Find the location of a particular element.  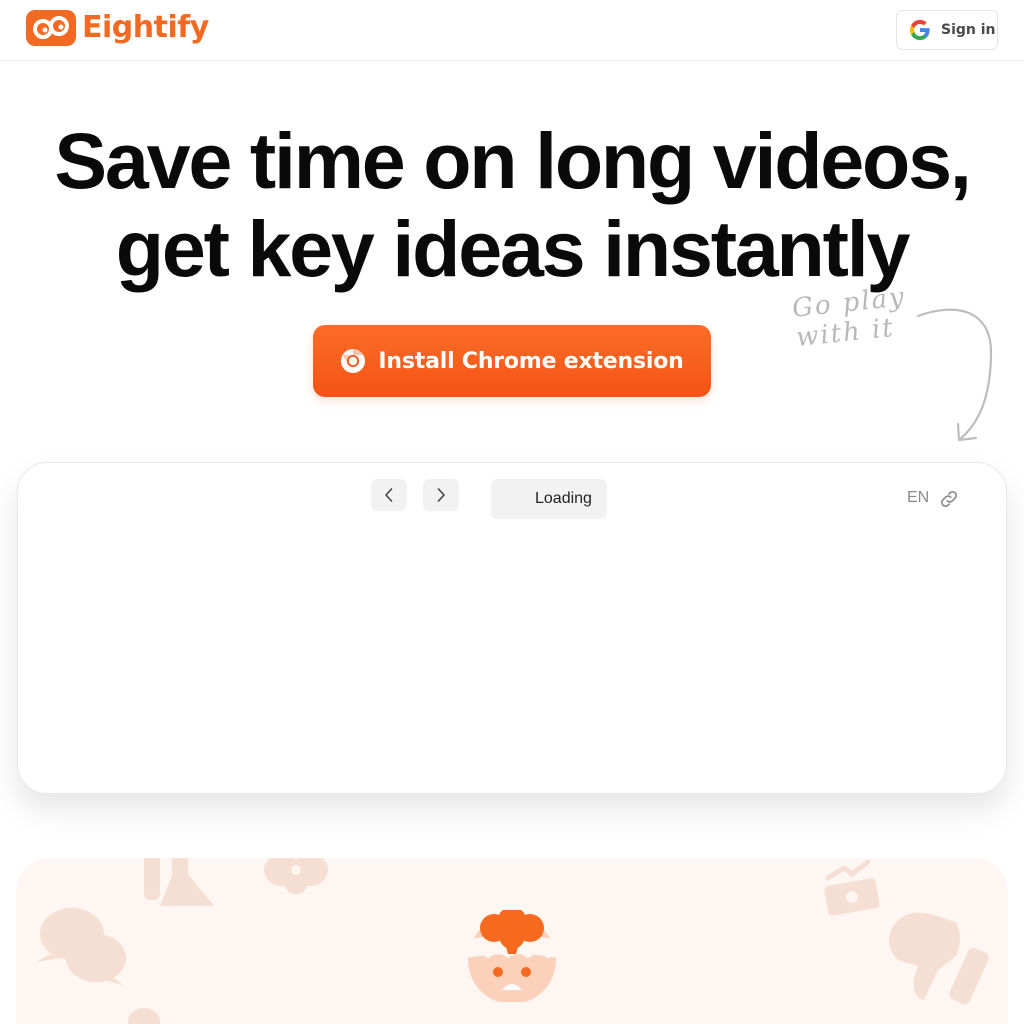

eightify-logo-icon is located at coordinates (51, 28).